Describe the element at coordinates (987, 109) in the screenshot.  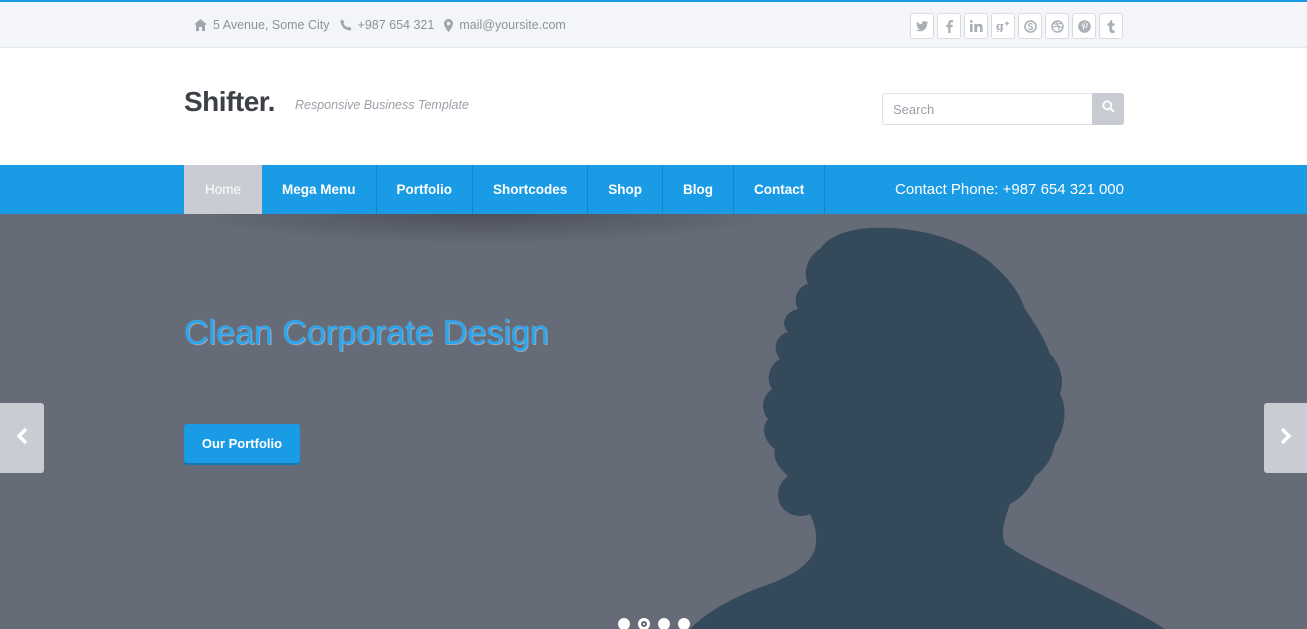
I see `search-input` at that location.